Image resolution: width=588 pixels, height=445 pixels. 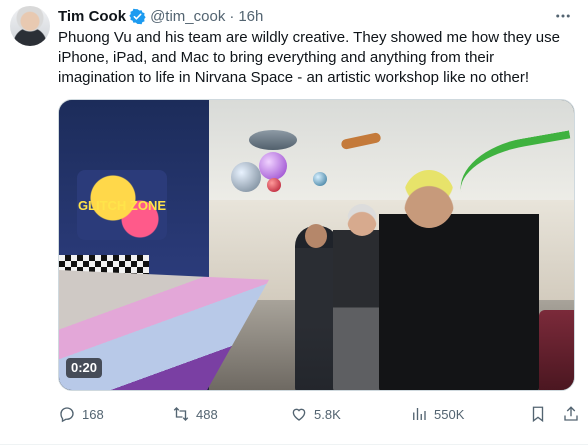 I want to click on views-icon, so click(x=419, y=414).